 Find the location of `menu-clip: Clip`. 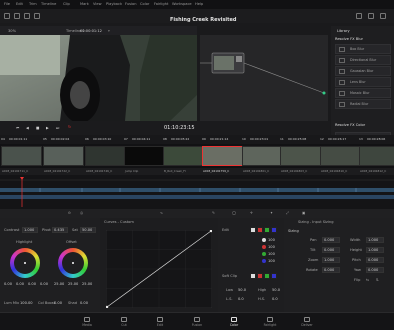

menu-clip: Clip is located at coordinates (66, 4).